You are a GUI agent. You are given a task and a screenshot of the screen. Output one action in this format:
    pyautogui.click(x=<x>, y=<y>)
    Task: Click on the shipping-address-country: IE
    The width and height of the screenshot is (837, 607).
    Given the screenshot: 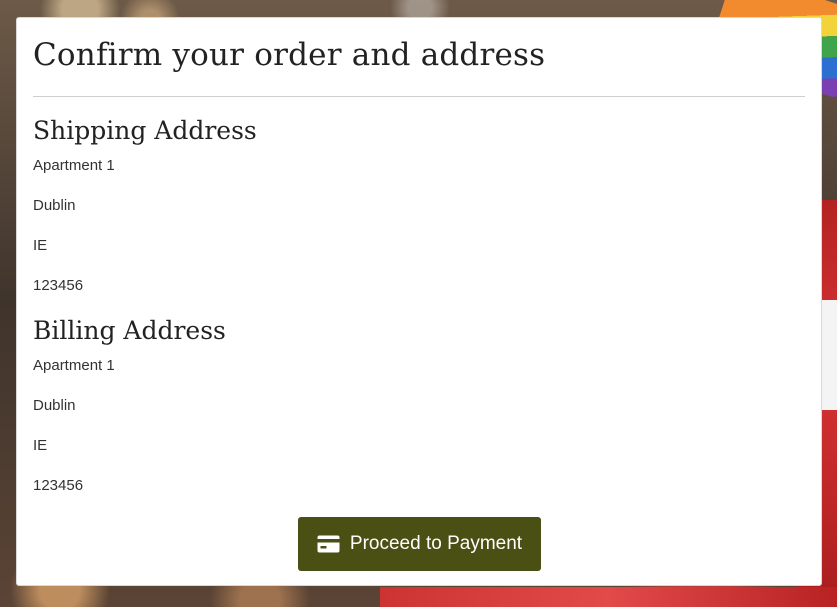 What is the action you would take?
    pyautogui.click(x=40, y=245)
    